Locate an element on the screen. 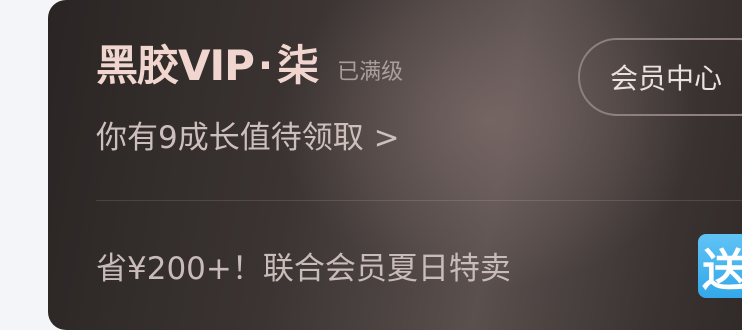 The height and width of the screenshot is (330, 742). vip-brand-name: 黑胶VIP is located at coordinates (175, 65).